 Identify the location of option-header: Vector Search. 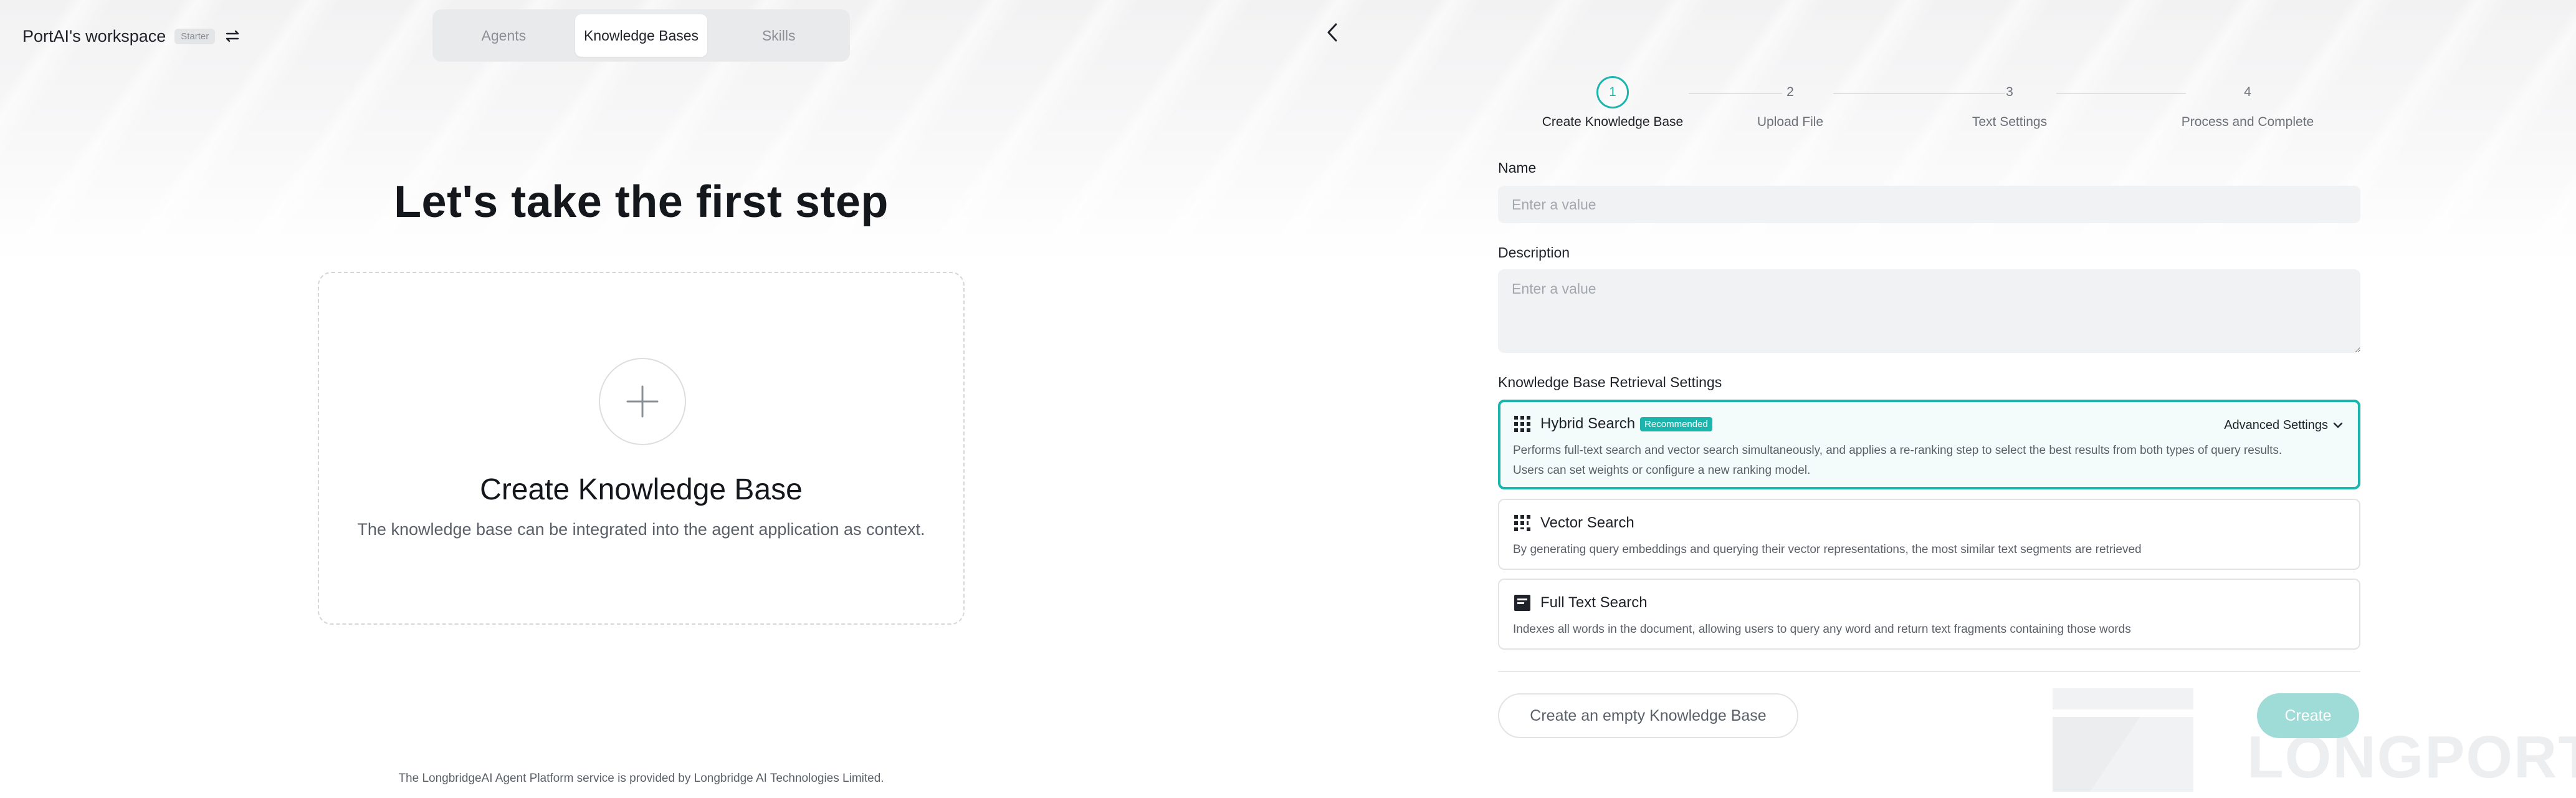
(1573, 523).